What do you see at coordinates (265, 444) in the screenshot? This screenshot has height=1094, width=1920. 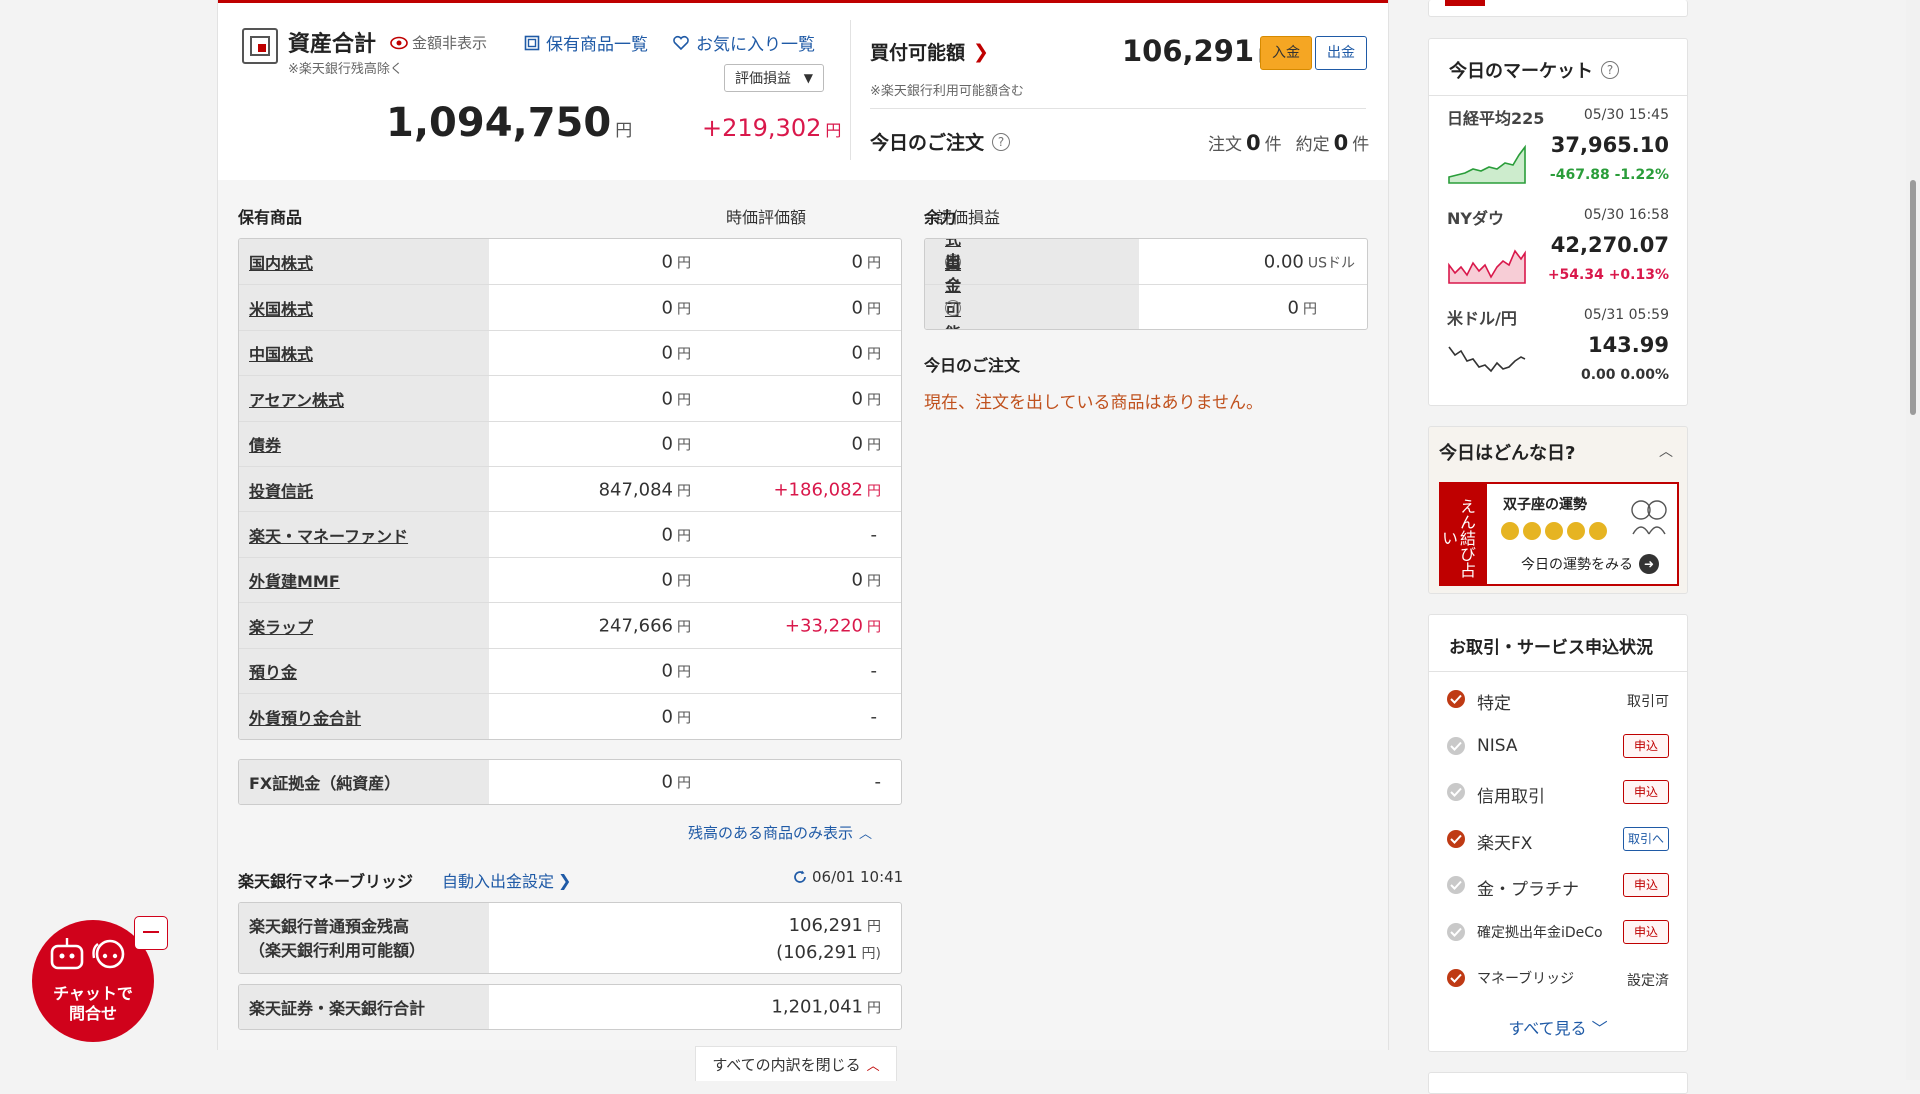 I see `holding-name-link: 債券` at bounding box center [265, 444].